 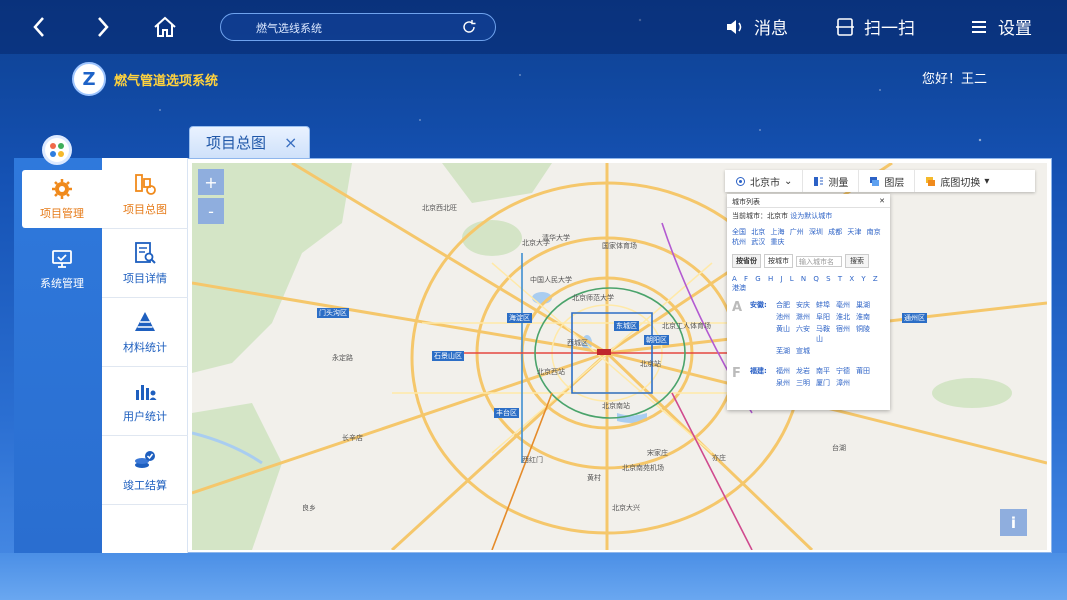 What do you see at coordinates (819, 261) in the screenshot?
I see `city-search-input: 输入城市名` at bounding box center [819, 261].